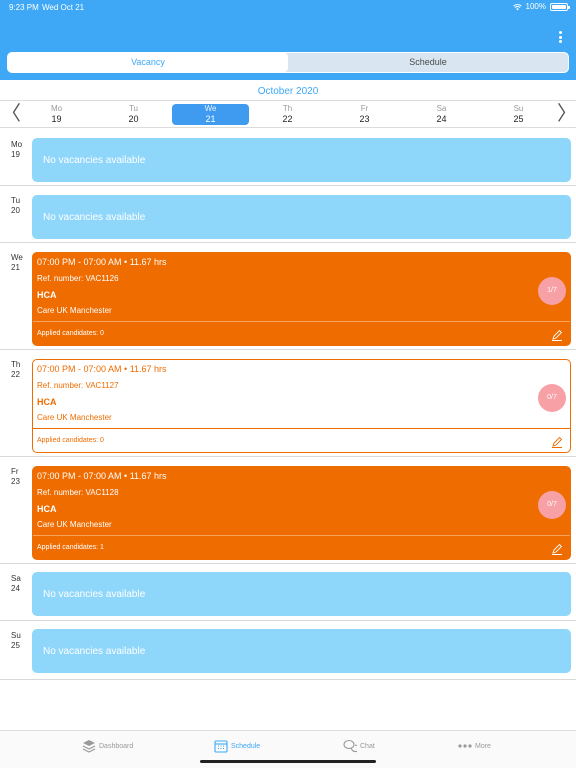 This screenshot has width=576, height=768. What do you see at coordinates (518, 108) in the screenshot?
I see `week-day-name: Su` at bounding box center [518, 108].